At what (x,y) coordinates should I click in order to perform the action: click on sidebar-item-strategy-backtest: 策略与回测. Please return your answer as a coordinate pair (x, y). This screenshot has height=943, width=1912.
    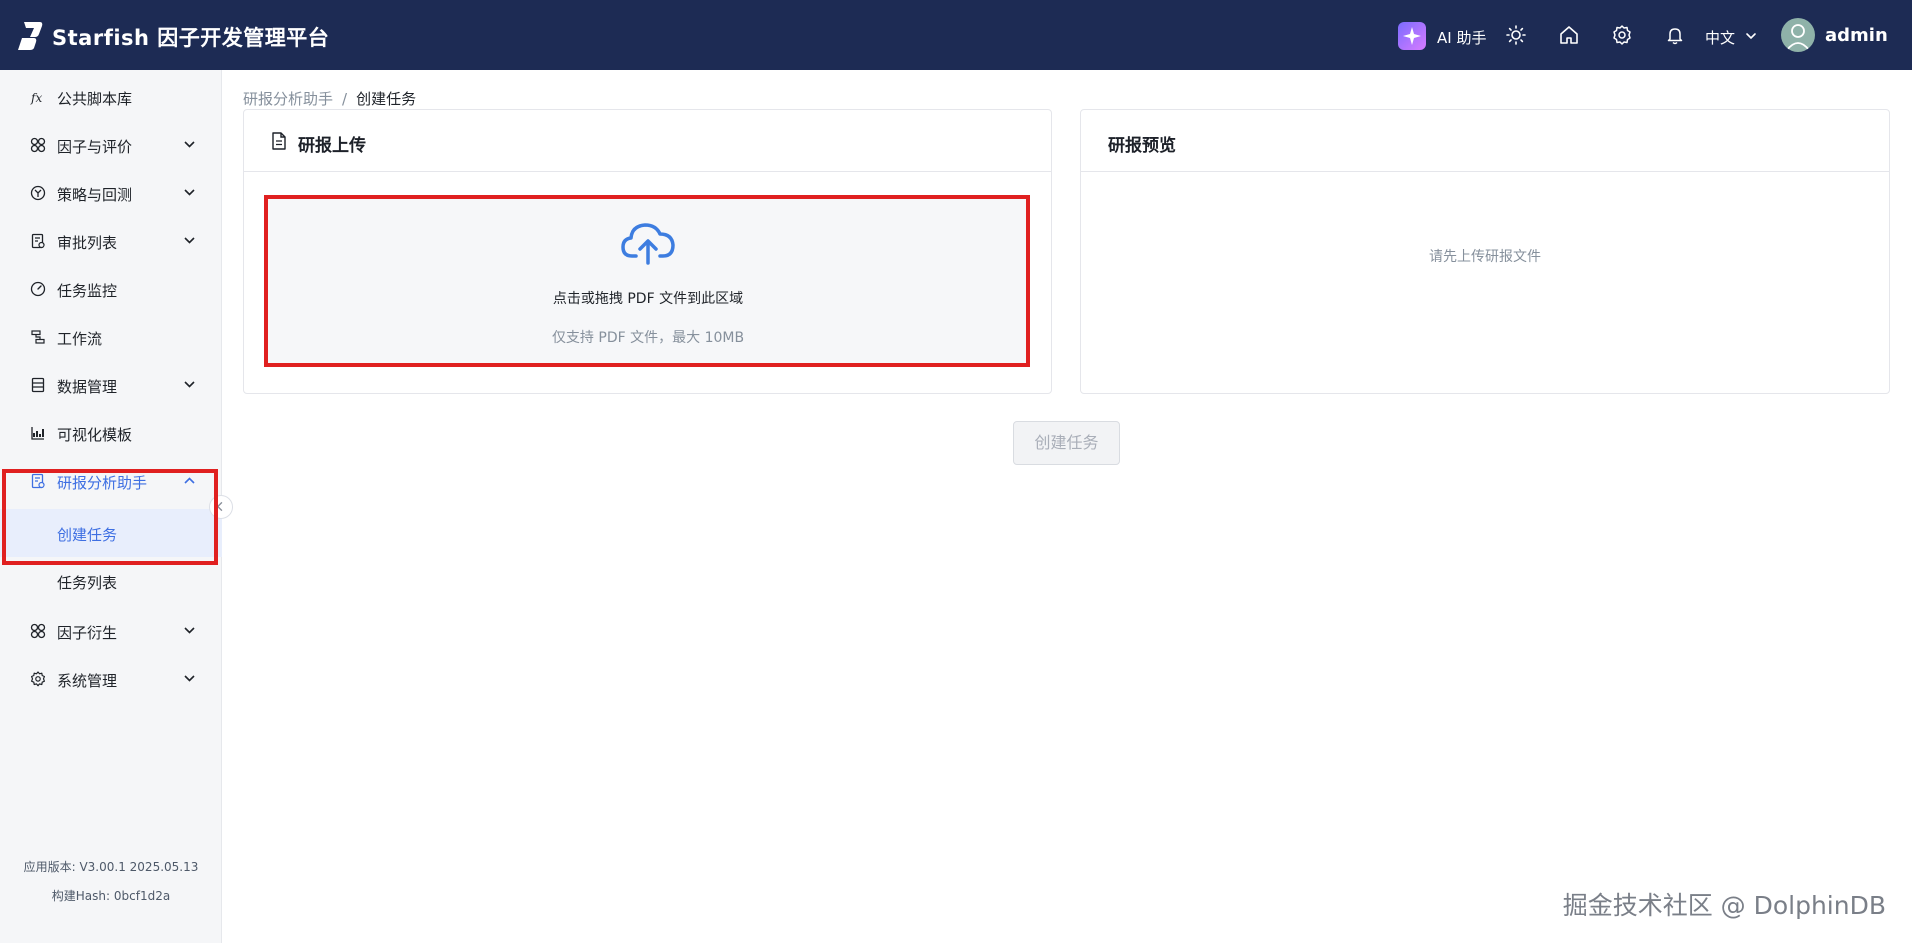
    Looking at the image, I should click on (111, 193).